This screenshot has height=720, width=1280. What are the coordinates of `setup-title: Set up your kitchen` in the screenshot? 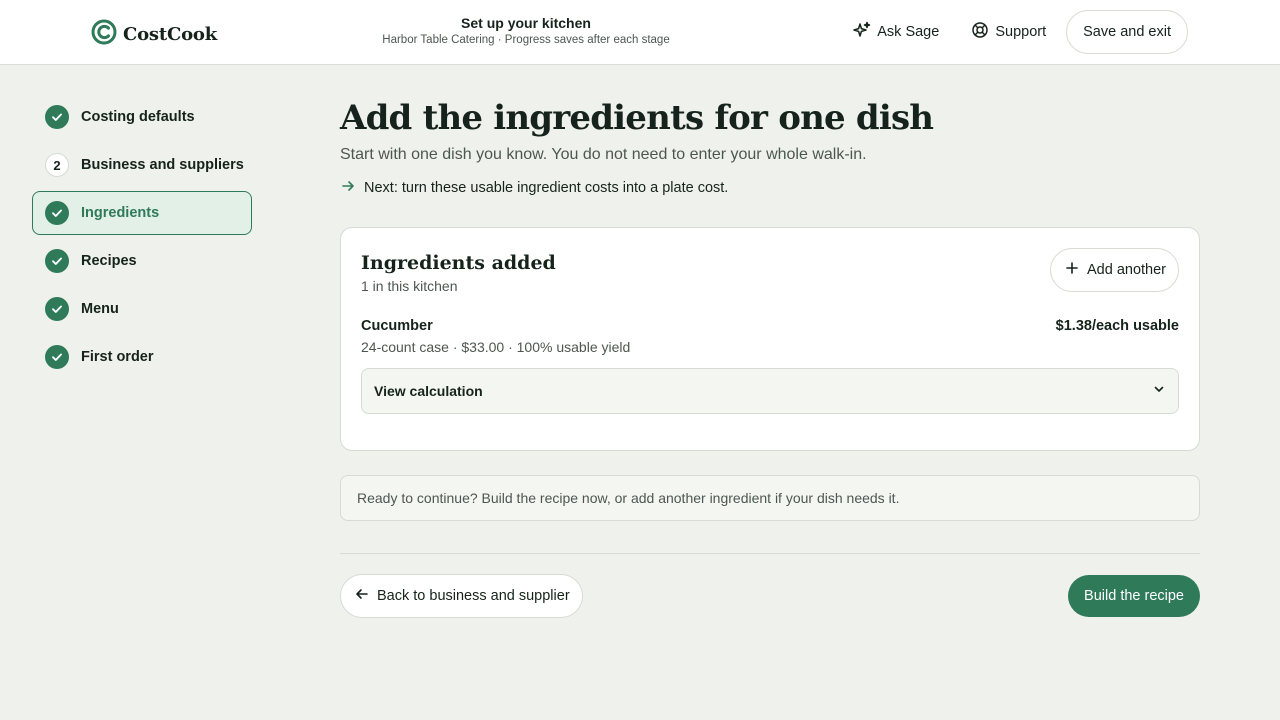 It's located at (526, 23).